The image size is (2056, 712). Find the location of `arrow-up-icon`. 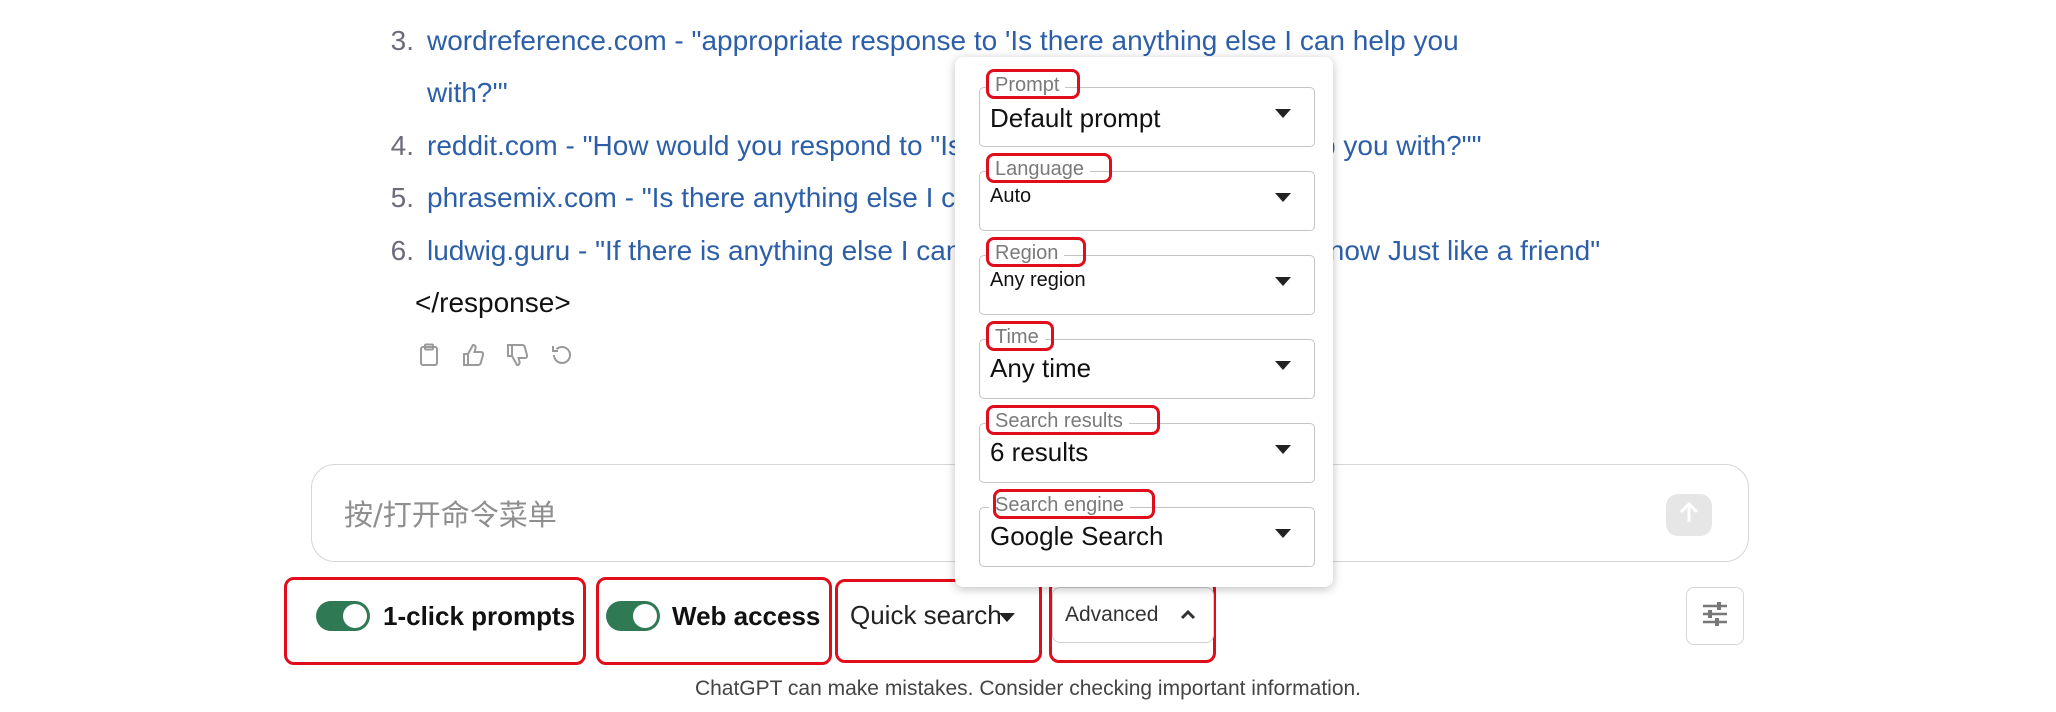

arrow-up-icon is located at coordinates (1689, 515).